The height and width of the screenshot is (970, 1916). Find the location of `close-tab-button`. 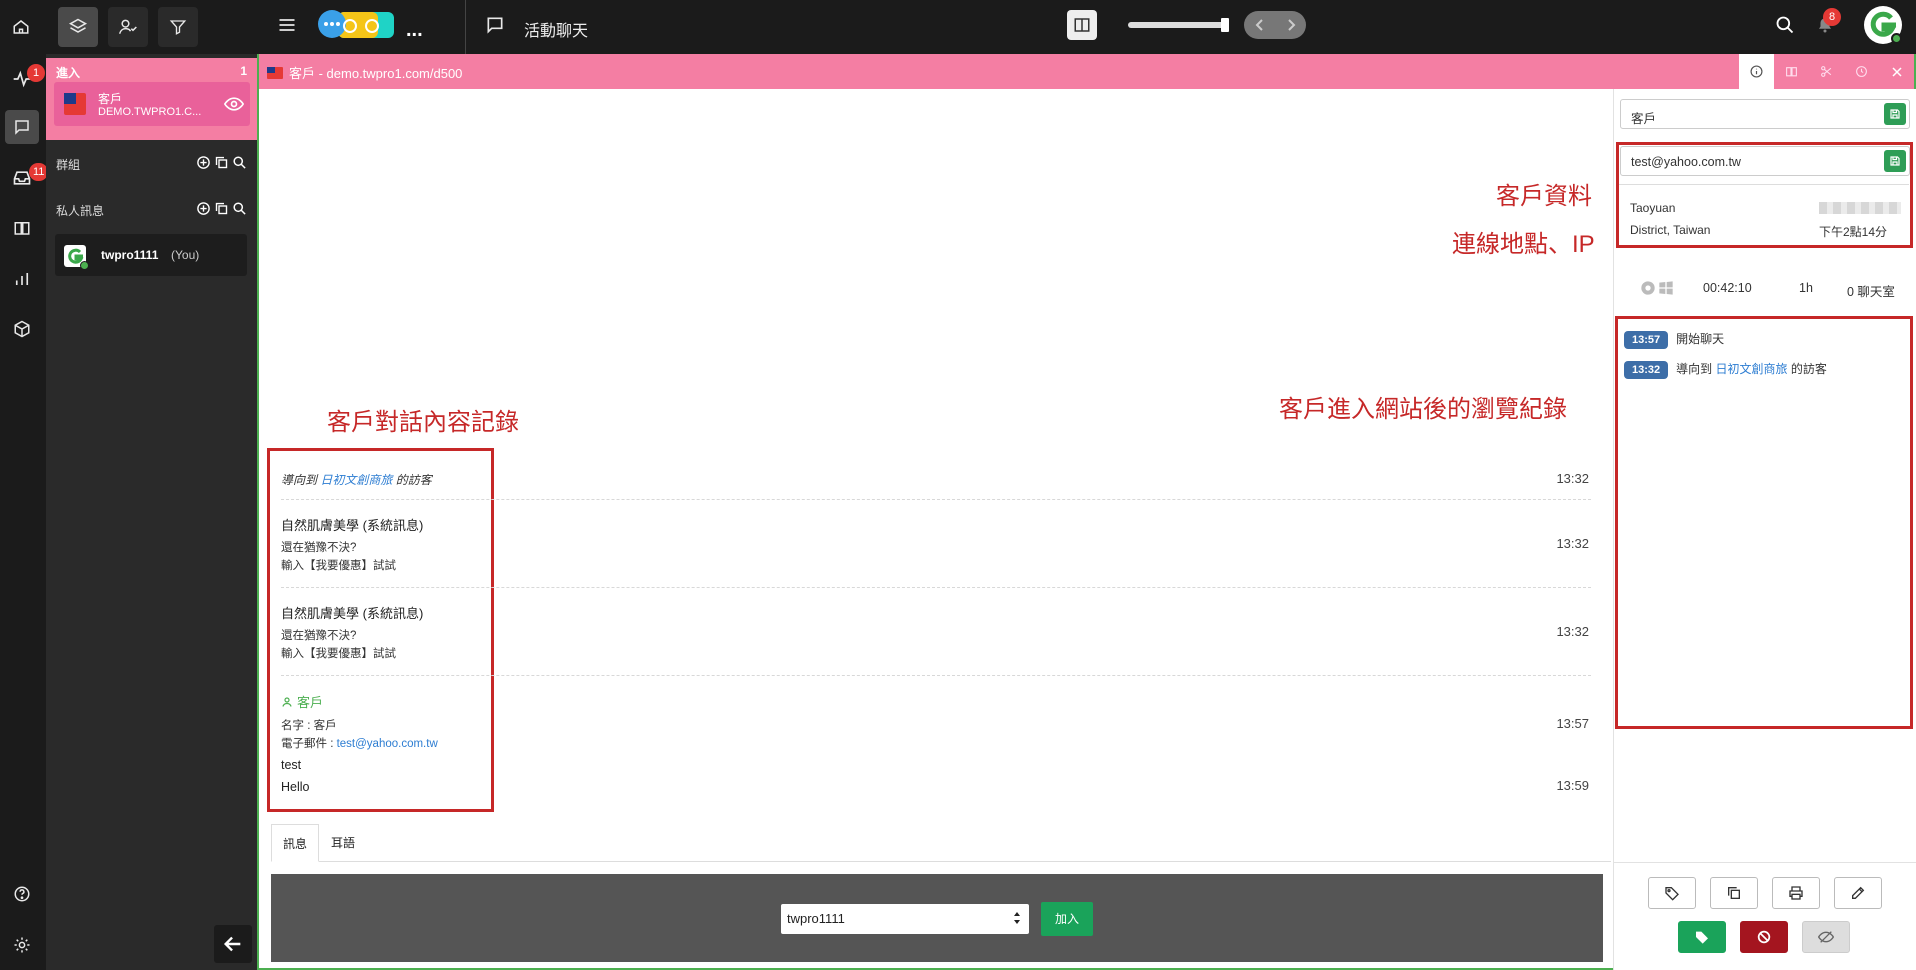

close-tab-button is located at coordinates (1896, 71).